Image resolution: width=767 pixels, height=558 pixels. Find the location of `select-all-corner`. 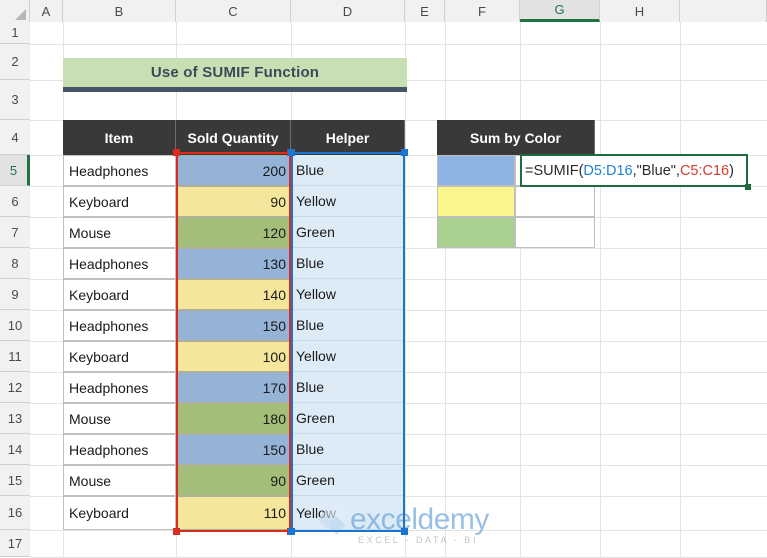

select-all-corner is located at coordinates (15, 11).